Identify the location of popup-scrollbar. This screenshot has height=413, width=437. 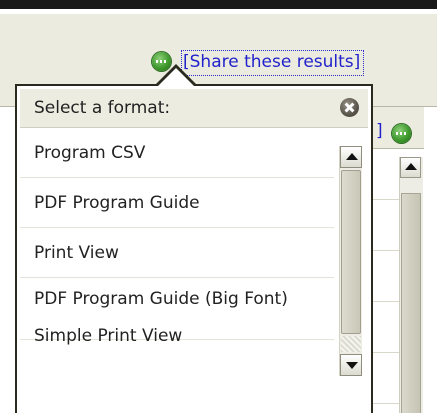
(350, 261).